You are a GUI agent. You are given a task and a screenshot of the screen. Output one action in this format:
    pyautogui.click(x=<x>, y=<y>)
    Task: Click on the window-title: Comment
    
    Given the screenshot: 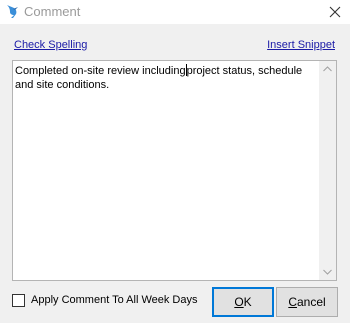 What is the action you would take?
    pyautogui.click(x=52, y=11)
    